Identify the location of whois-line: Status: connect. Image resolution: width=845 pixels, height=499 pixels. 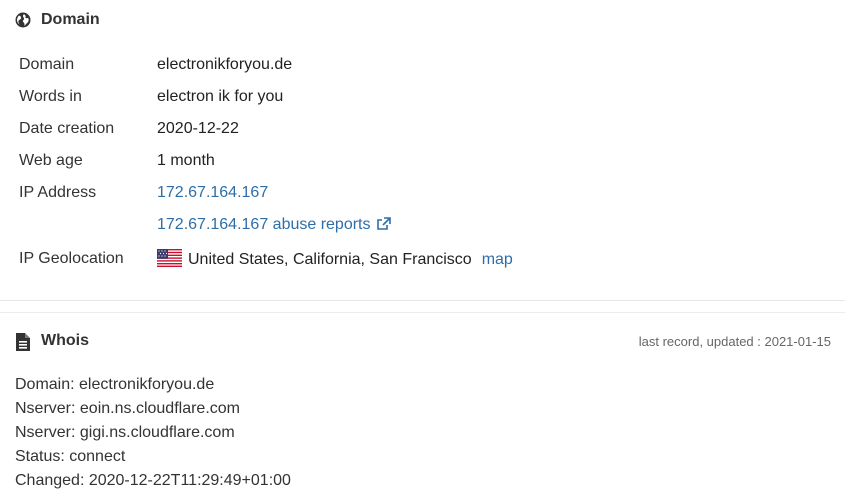
(70, 456).